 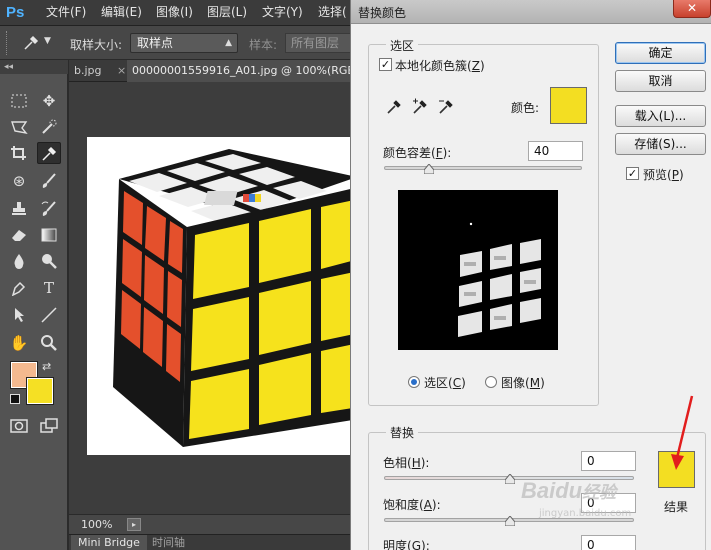 I want to click on tab-active-document: 00000001559916_A01.jpg @ 100%(RGB, so click(x=243, y=71).